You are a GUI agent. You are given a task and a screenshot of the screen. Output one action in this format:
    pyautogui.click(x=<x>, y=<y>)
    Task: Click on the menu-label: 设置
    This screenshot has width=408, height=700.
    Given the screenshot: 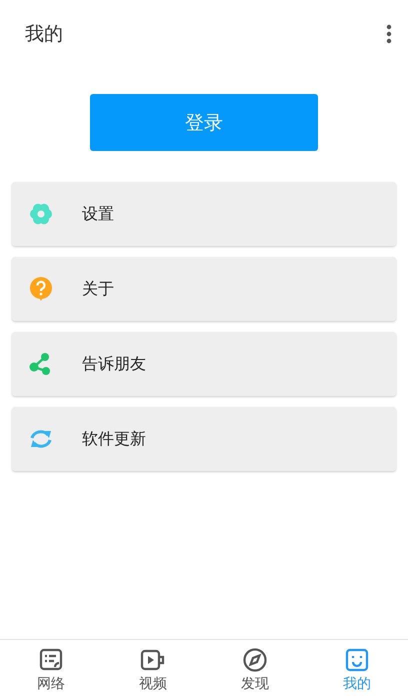 What is the action you would take?
    pyautogui.click(x=98, y=214)
    